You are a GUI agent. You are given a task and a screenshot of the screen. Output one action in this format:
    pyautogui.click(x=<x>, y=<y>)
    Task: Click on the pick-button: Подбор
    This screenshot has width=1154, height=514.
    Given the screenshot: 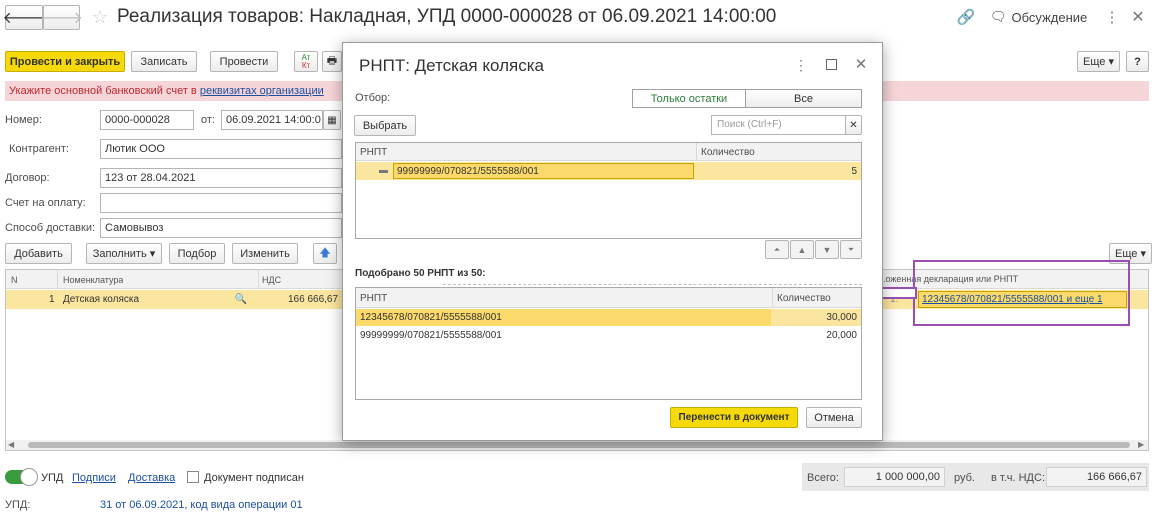 What is the action you would take?
    pyautogui.click(x=197, y=253)
    